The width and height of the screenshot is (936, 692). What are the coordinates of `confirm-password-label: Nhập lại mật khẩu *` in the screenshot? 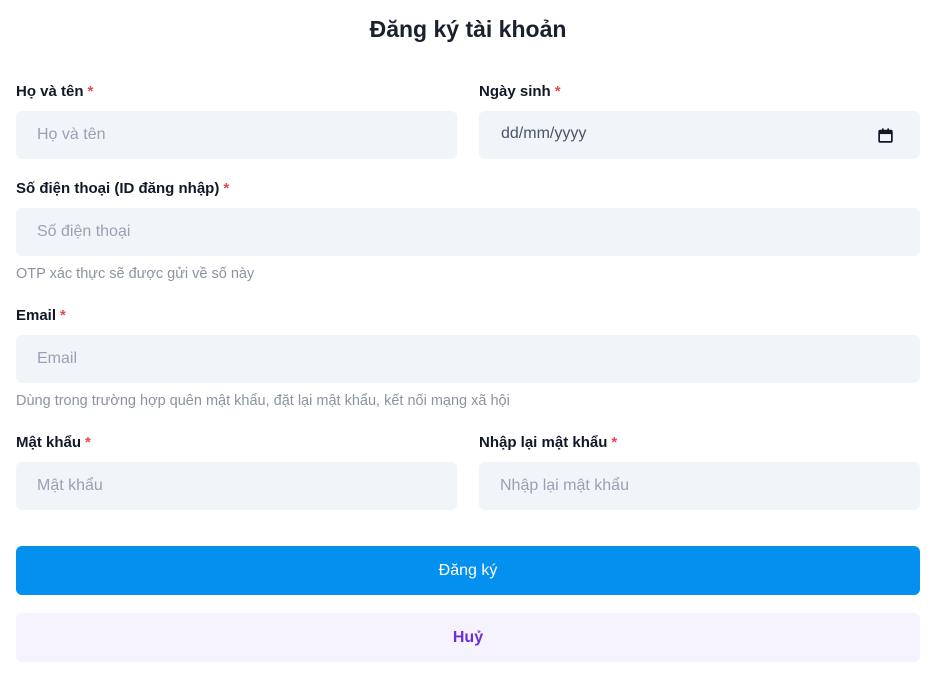 It's located at (548, 442).